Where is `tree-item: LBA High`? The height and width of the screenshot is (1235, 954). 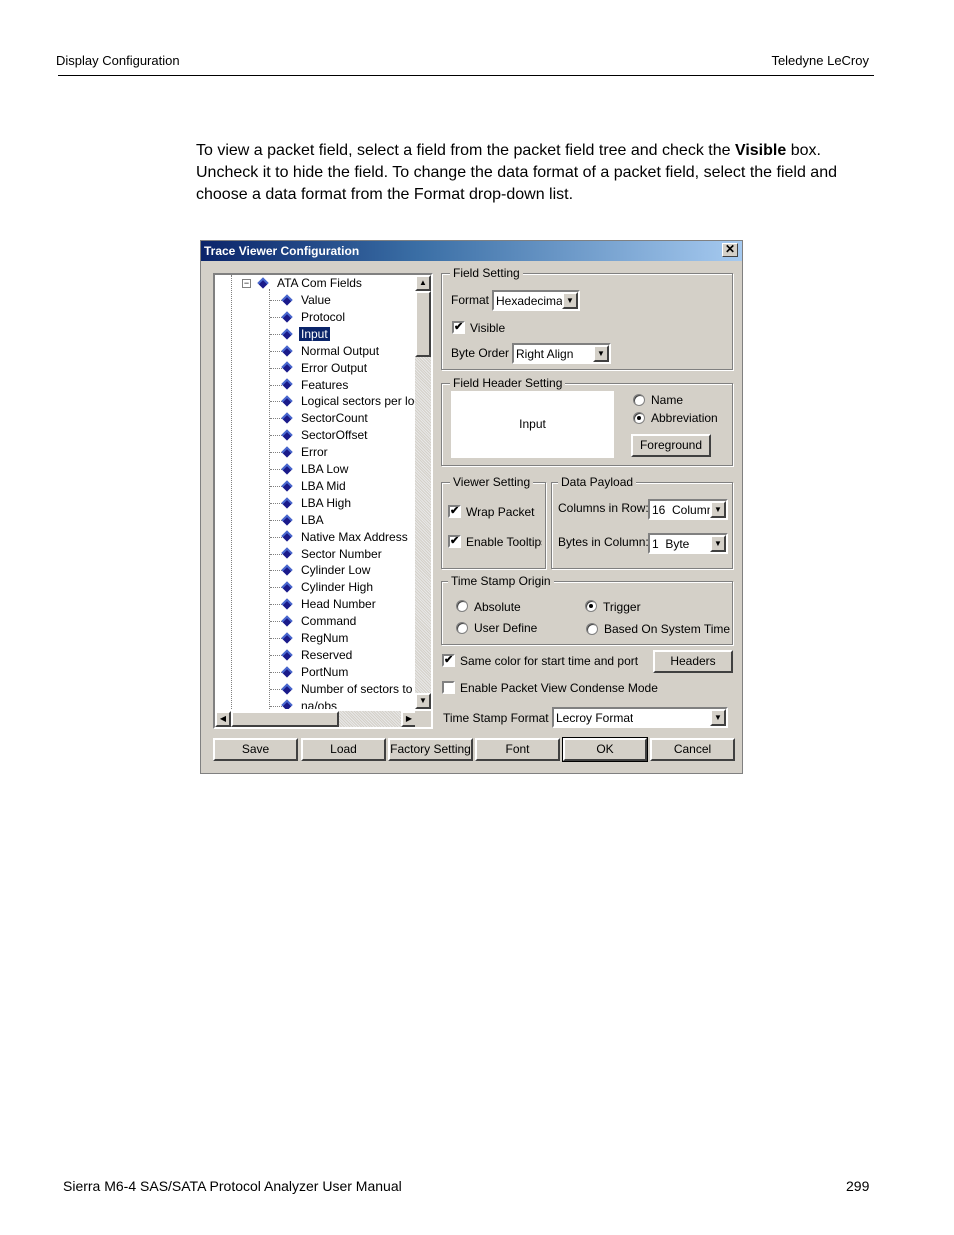 tree-item: LBA High is located at coordinates (317, 503).